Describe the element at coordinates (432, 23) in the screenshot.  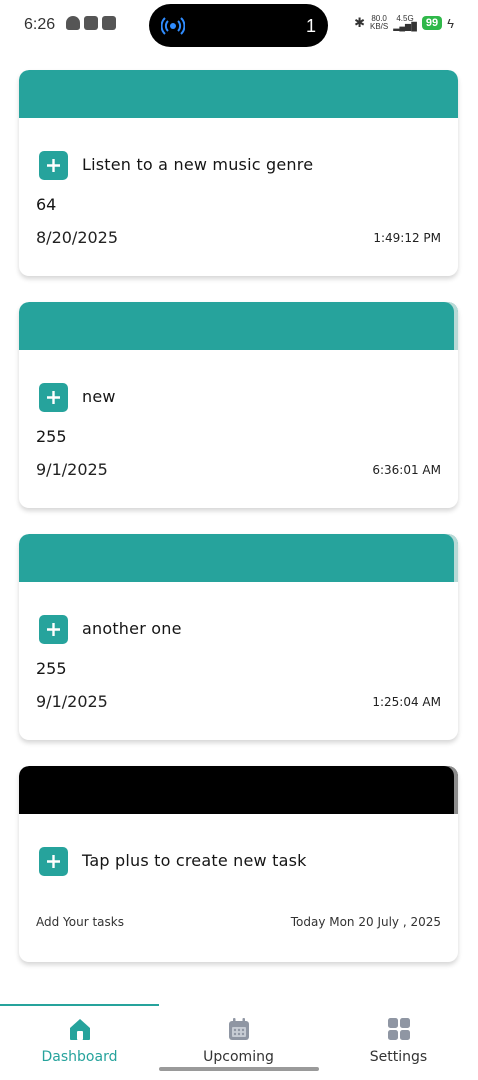
I see `battery-level: 99` at that location.